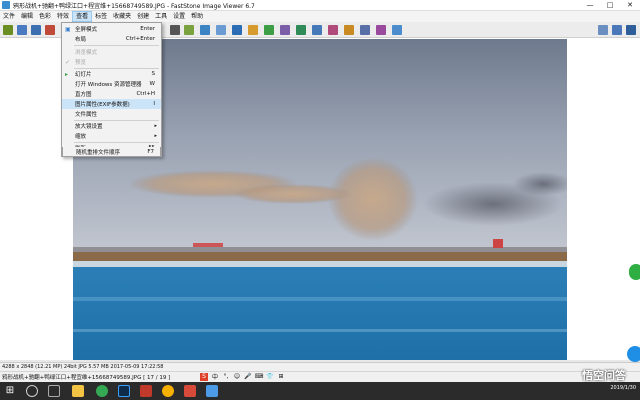  What do you see at coordinates (190, 391) in the screenshot?
I see `app-icon-red` at bounding box center [190, 391].